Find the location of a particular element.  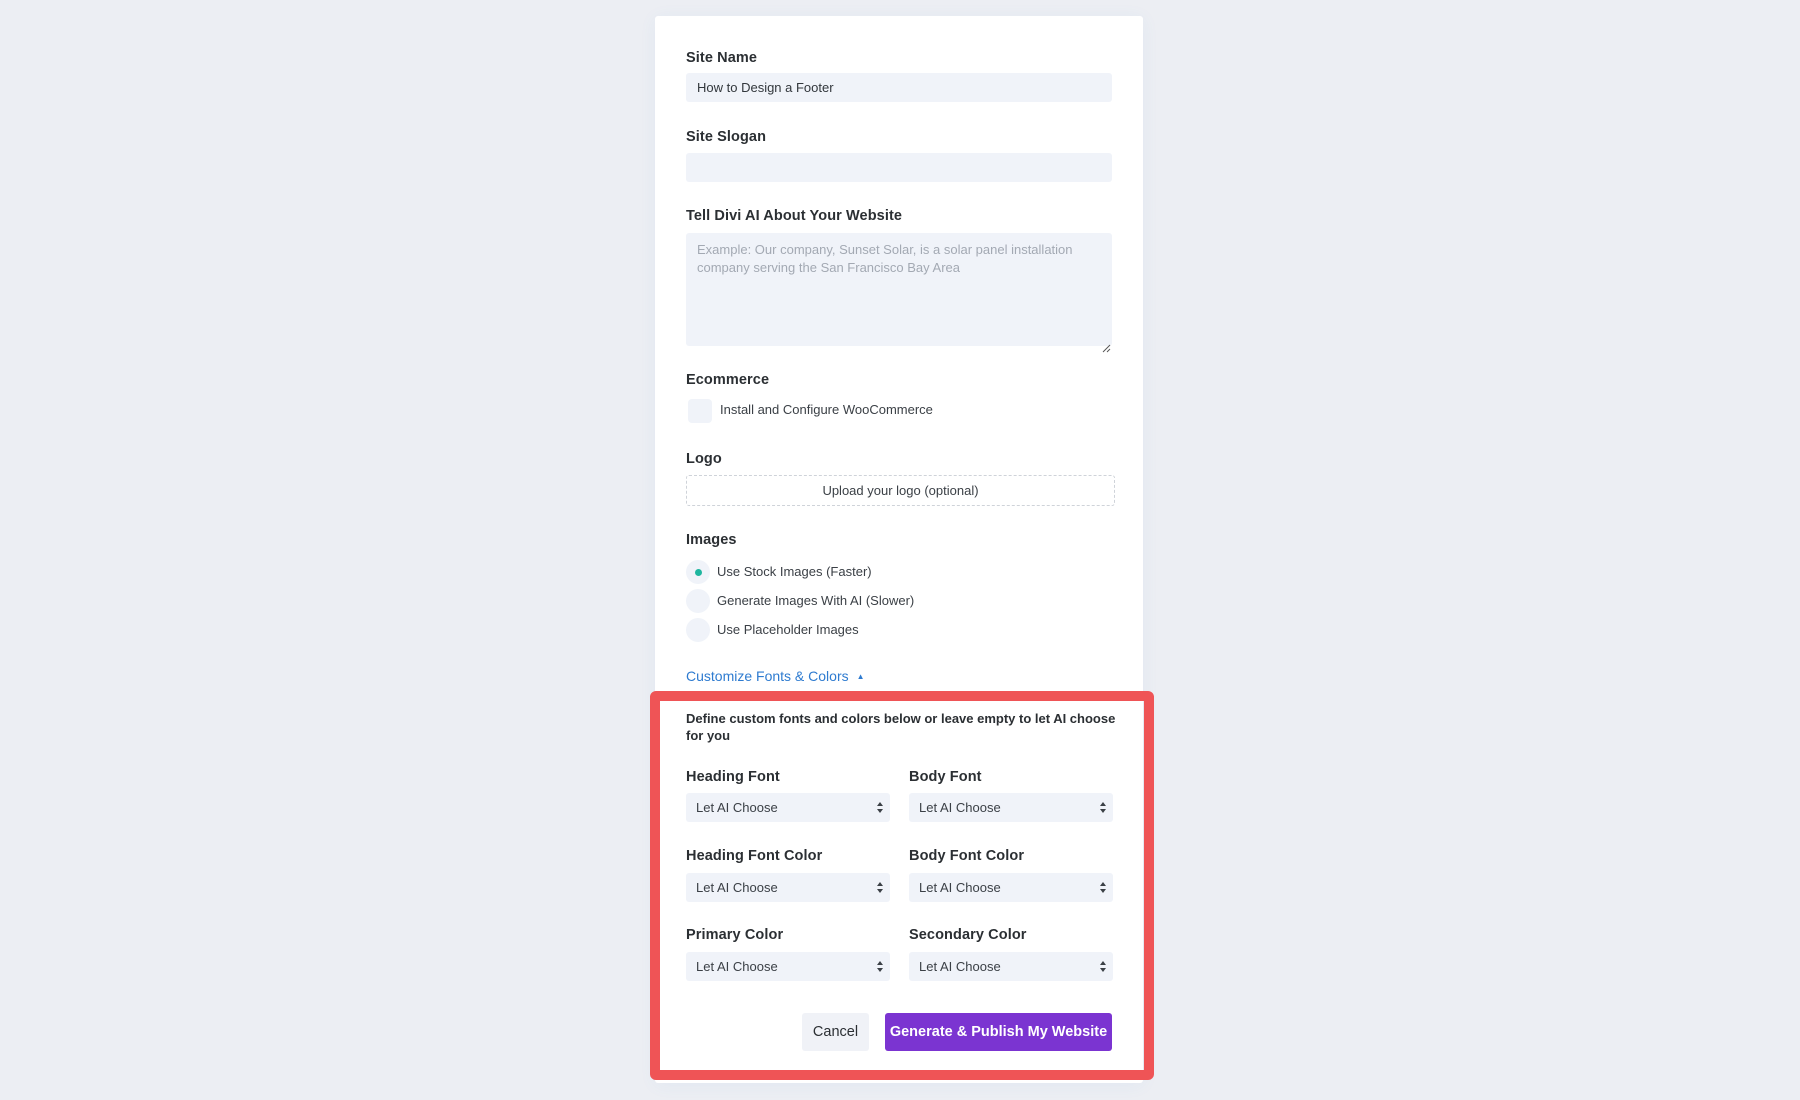

primary-color-label: Primary Color is located at coordinates (735, 935).